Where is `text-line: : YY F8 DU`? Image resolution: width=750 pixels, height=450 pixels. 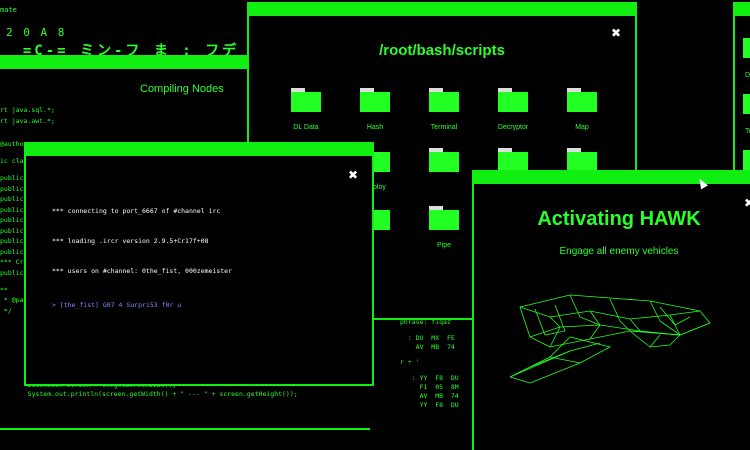
text-line: : YY F8 DU is located at coordinates (429, 377).